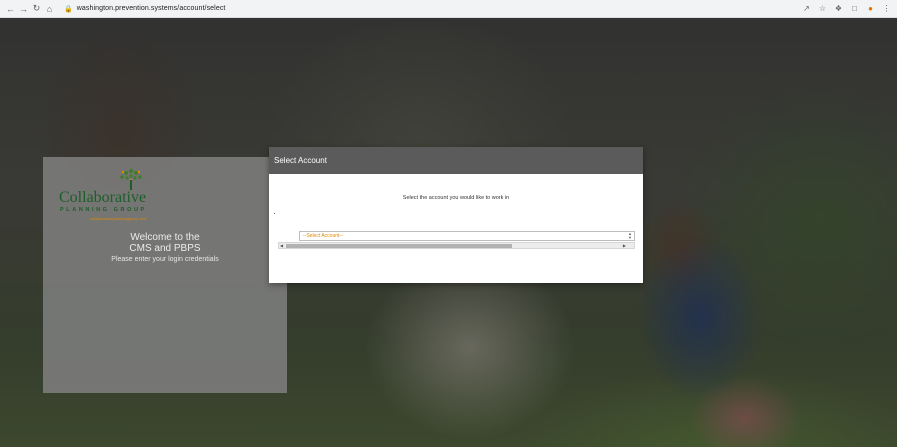 The height and width of the screenshot is (447, 897). I want to click on tree-logo-icon, so click(131, 179).